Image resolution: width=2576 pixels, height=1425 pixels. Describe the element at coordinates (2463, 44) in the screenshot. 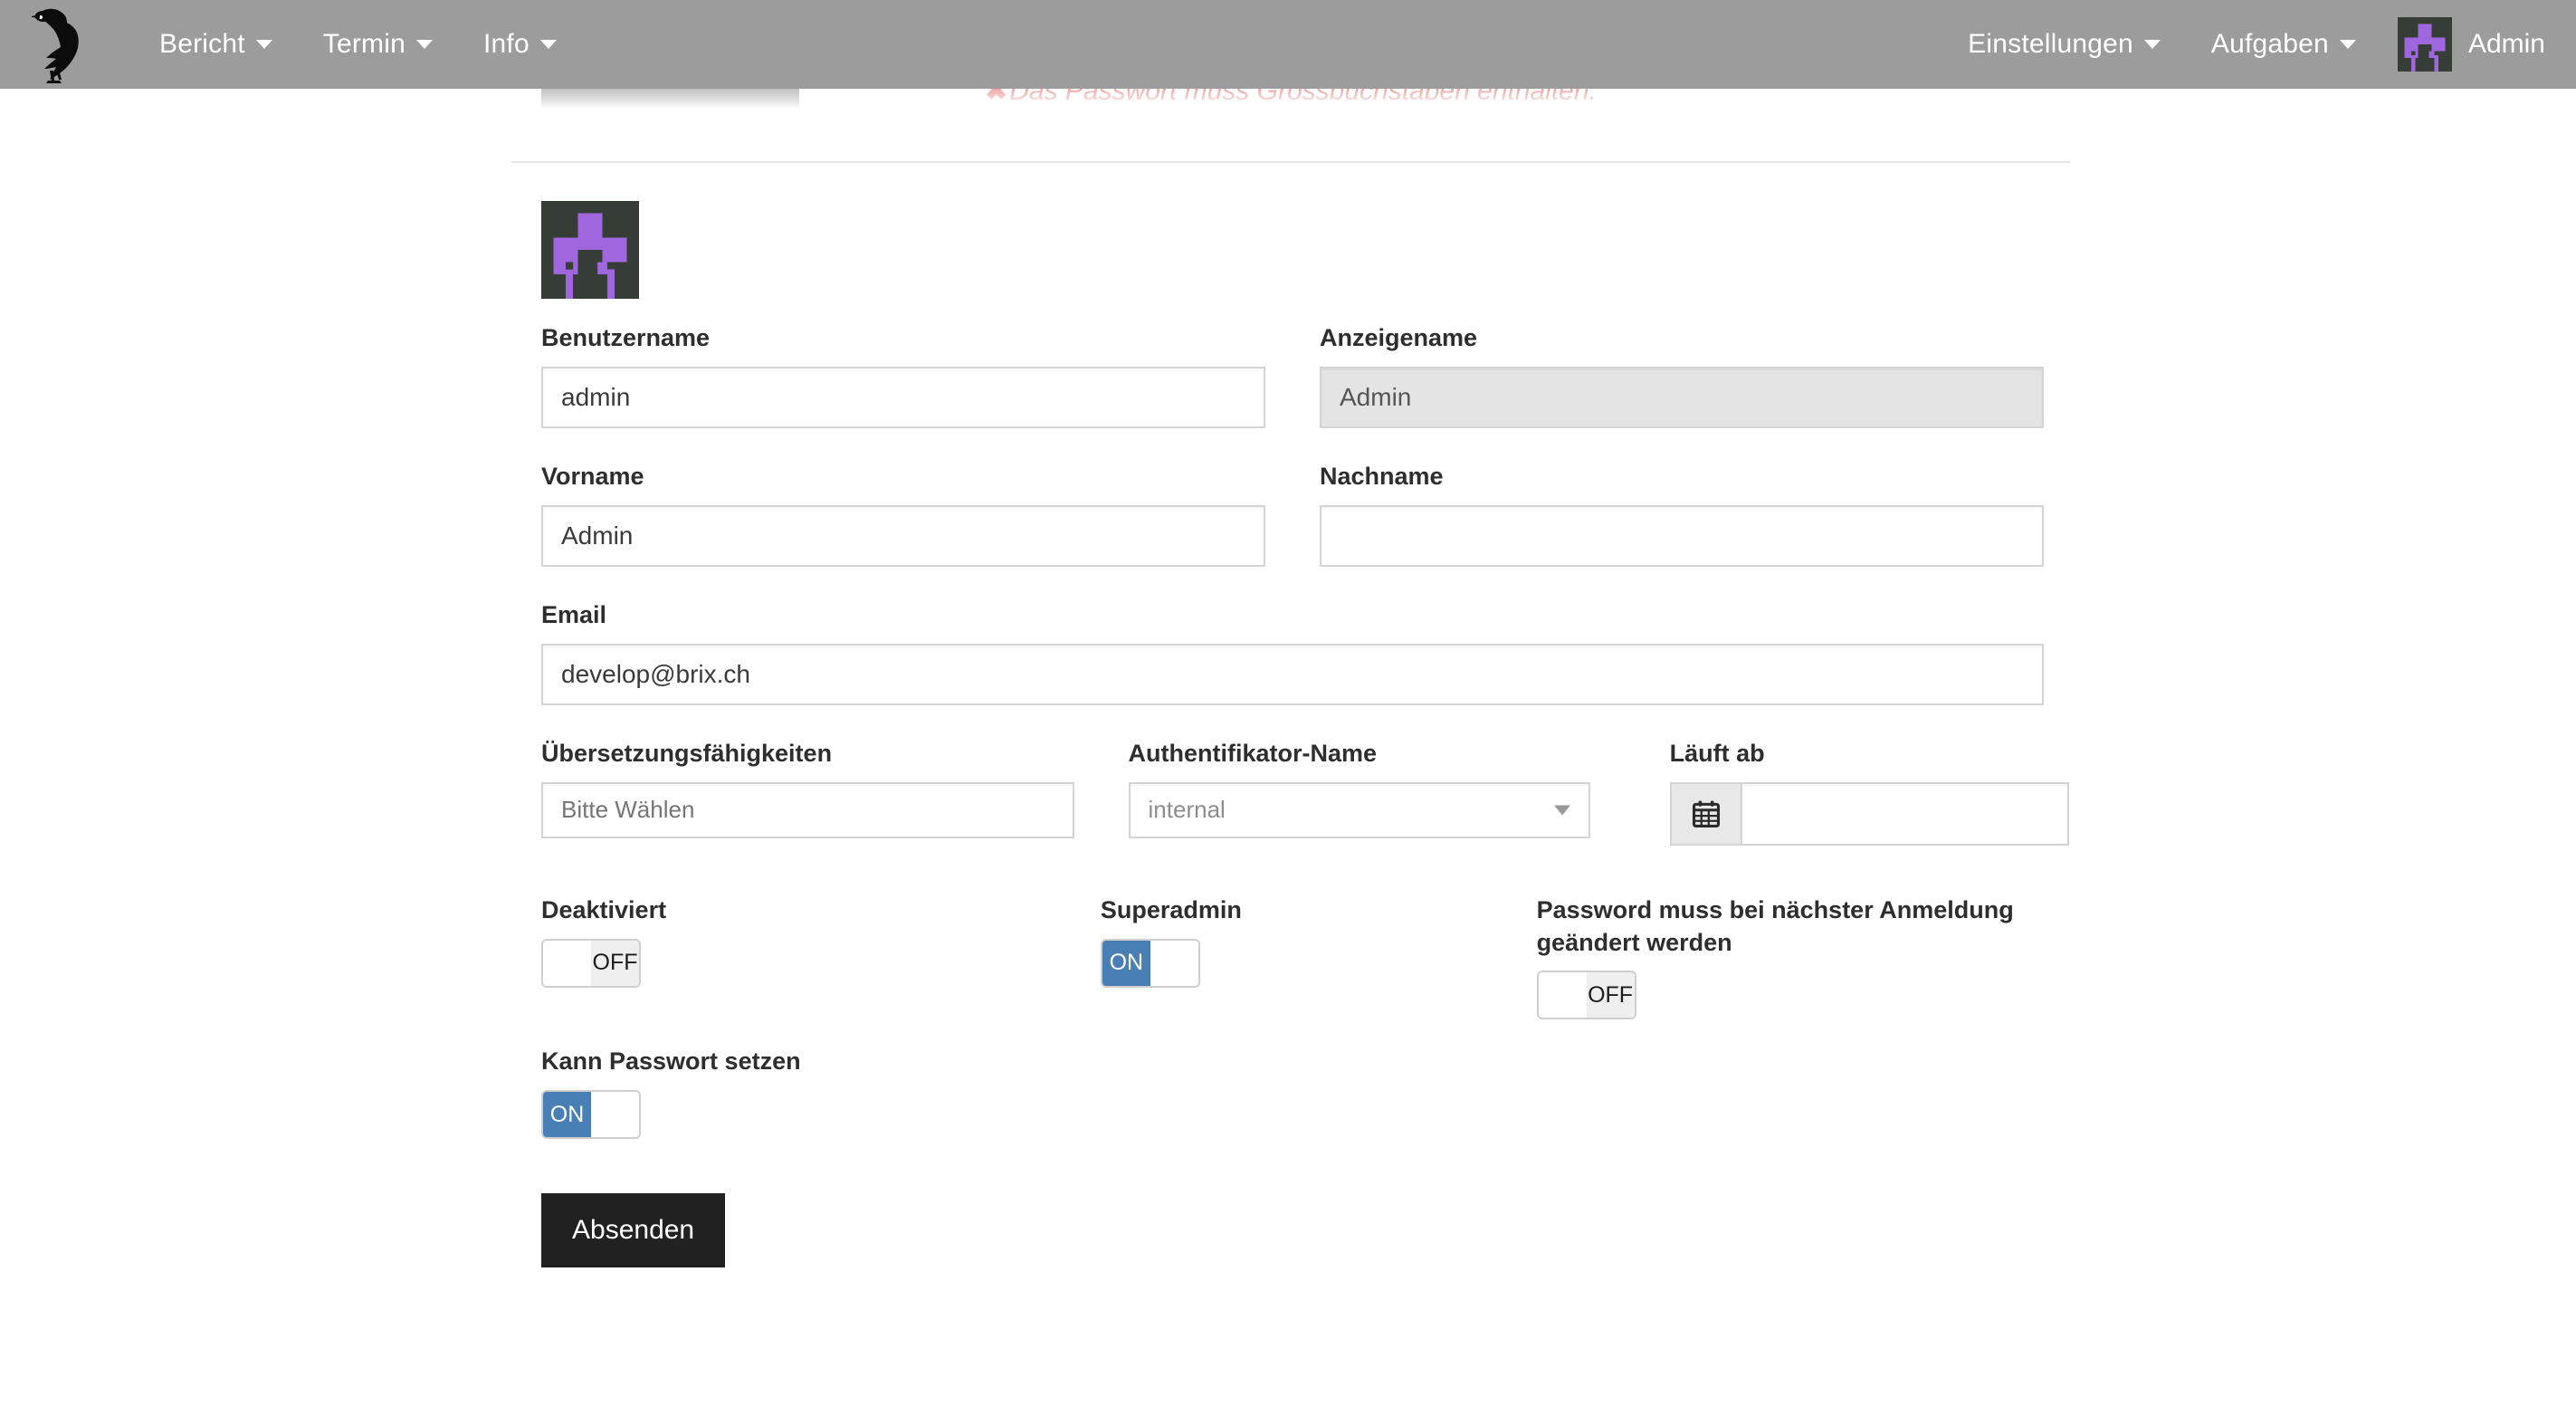

I see `user-menu: Admin` at that location.